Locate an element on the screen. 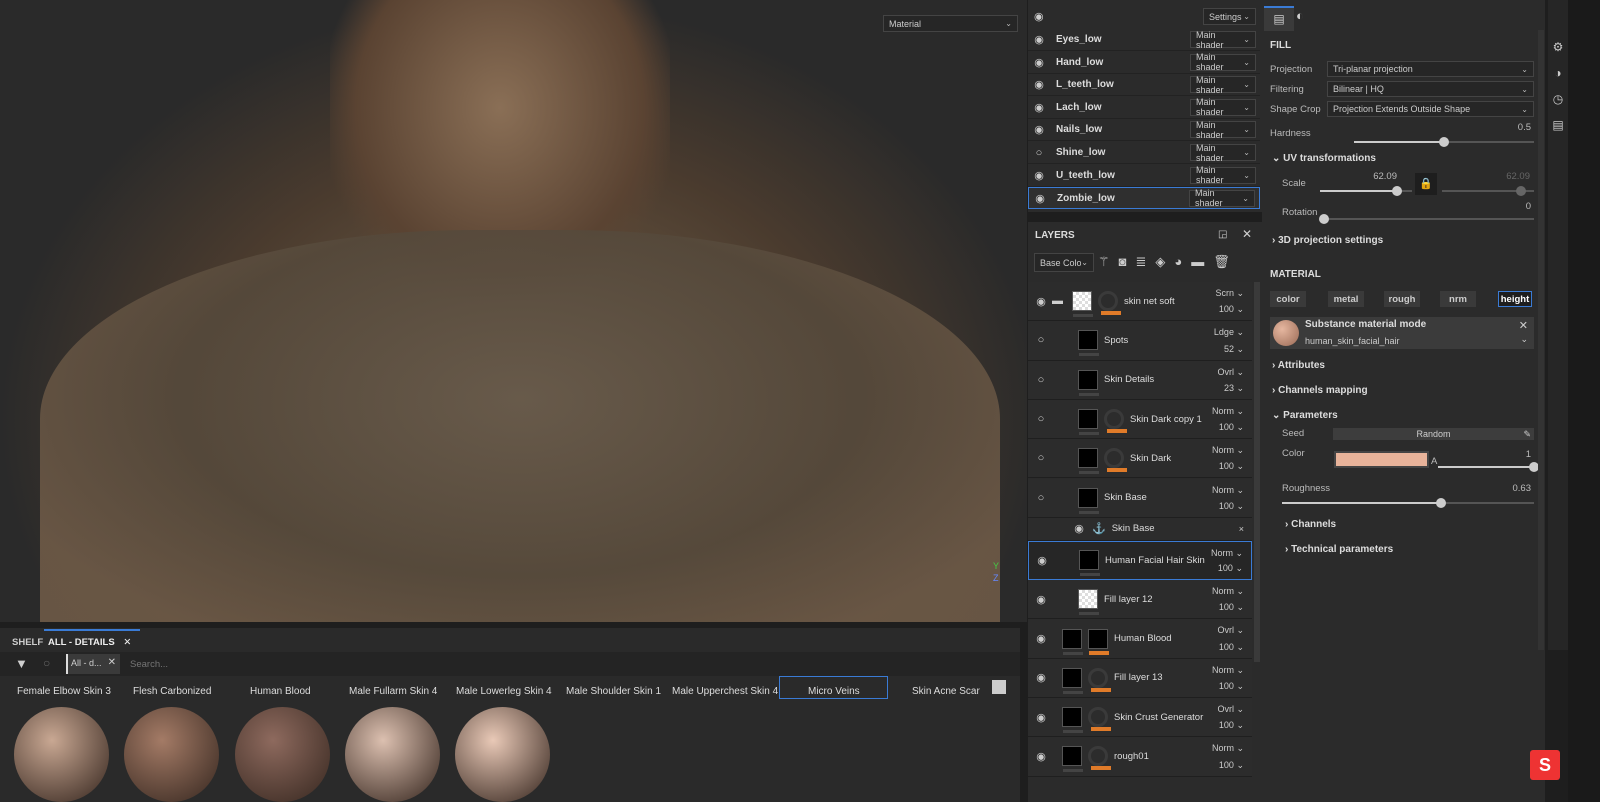 This screenshot has height=802, width=1600. 3d-projection-section: › 3D projection settings is located at coordinates (1327, 240).